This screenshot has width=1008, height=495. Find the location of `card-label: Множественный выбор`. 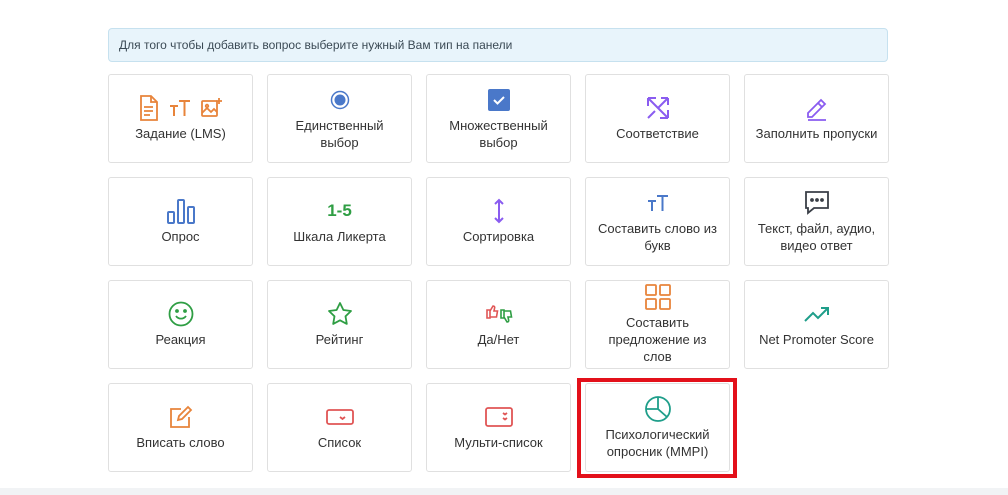

card-label: Множественный выбор is located at coordinates (498, 133).